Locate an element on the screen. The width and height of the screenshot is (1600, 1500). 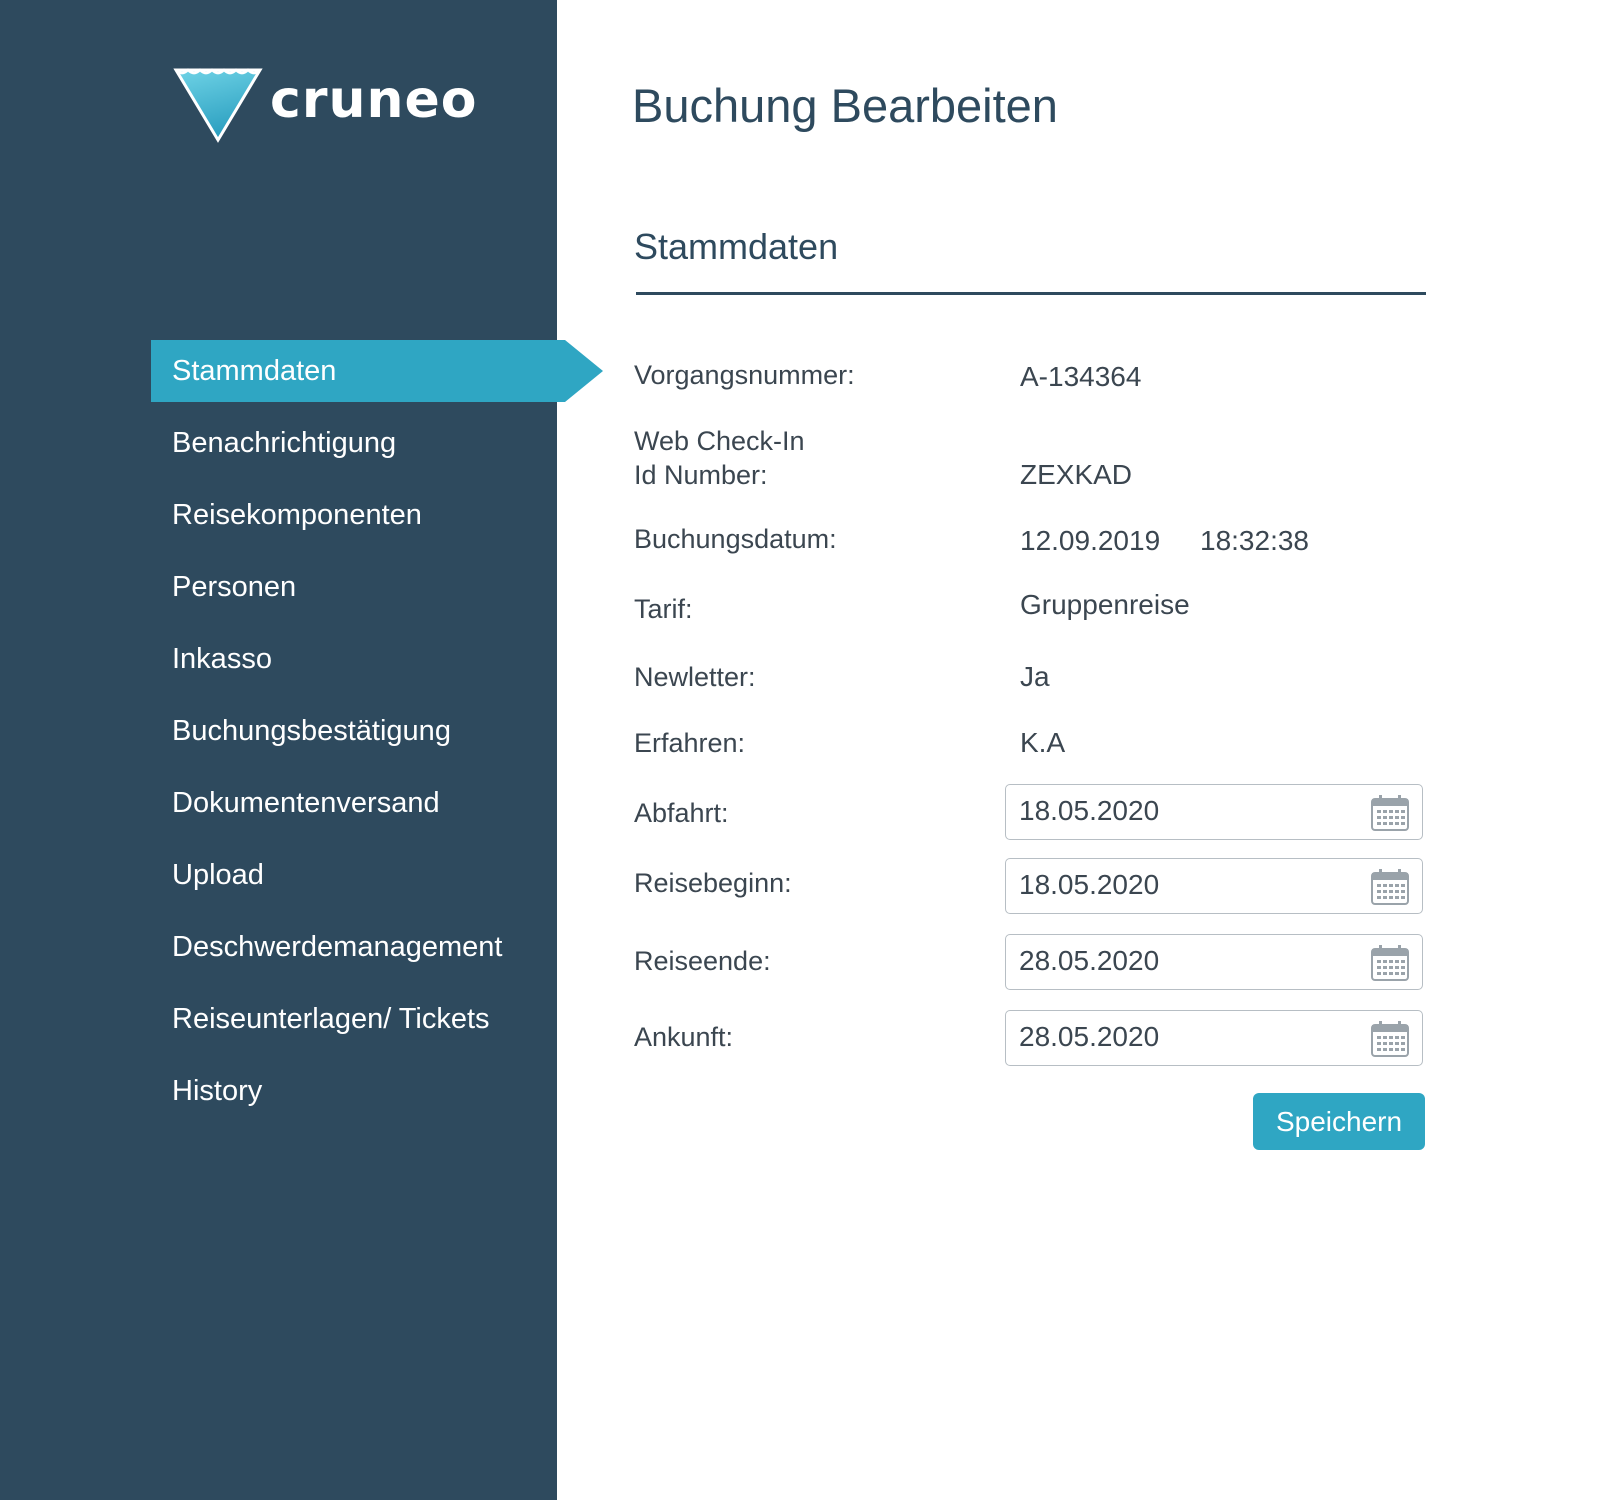
reiseende-label: Reiseende: is located at coordinates (702, 961).